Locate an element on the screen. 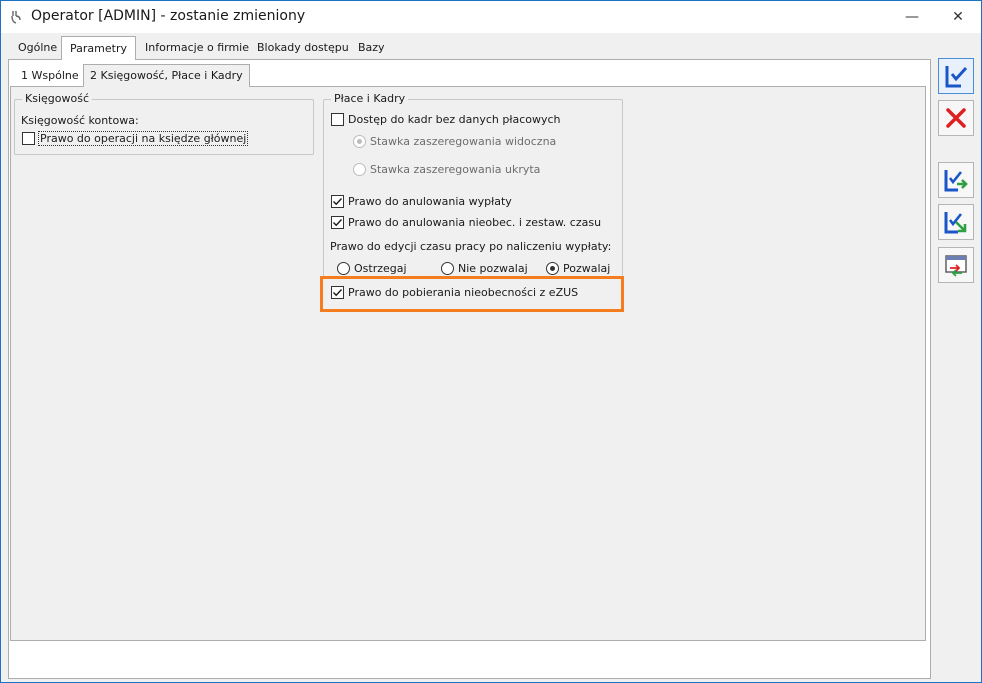 The image size is (982, 683). stawka-ukryta-radio: Stawka zaszeregowania ukryta is located at coordinates (446, 169).